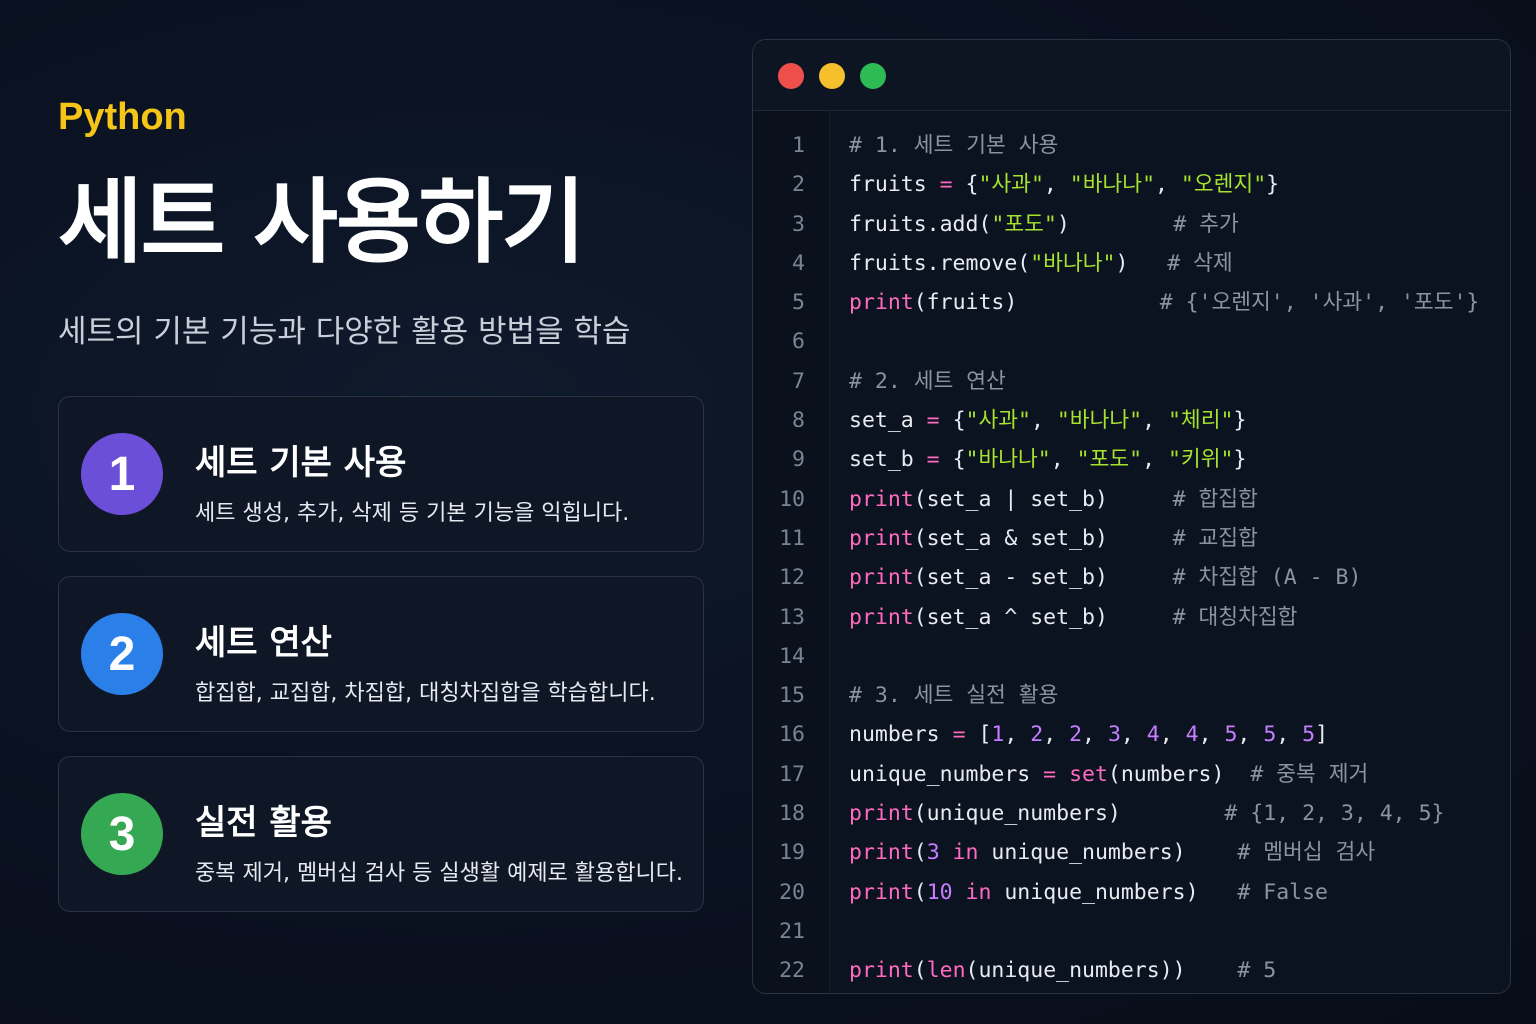 This screenshot has width=1536, height=1024. Describe the element at coordinates (1062, 970) in the screenshot. I see `code-text: print(len(unique_numbers)) # 5` at that location.